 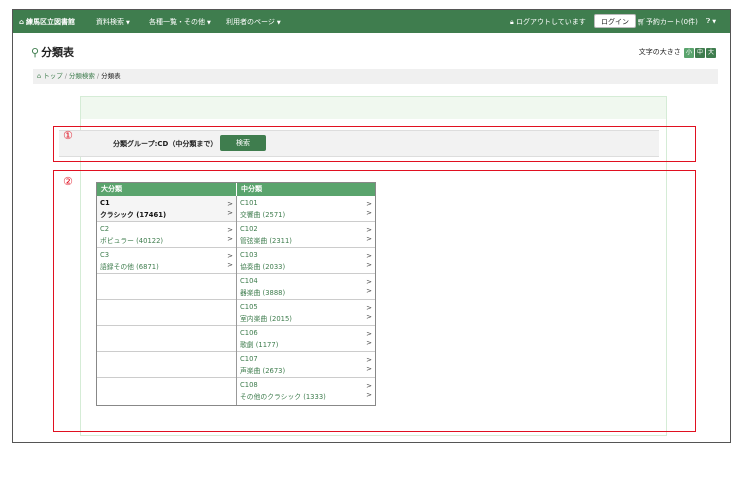 What do you see at coordinates (68, 181) in the screenshot?
I see `annotation-number-2: ②` at bounding box center [68, 181].